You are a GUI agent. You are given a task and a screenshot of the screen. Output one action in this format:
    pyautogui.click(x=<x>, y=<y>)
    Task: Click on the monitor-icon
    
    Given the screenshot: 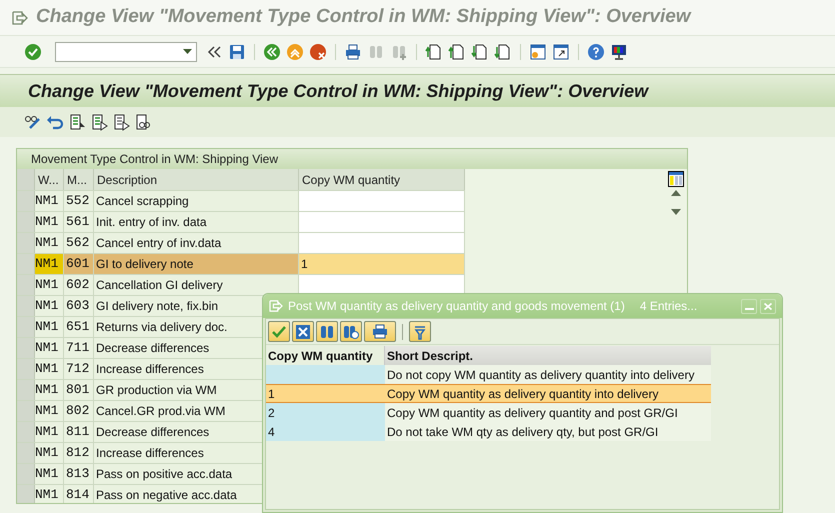 What is the action you would take?
    pyautogui.click(x=619, y=51)
    